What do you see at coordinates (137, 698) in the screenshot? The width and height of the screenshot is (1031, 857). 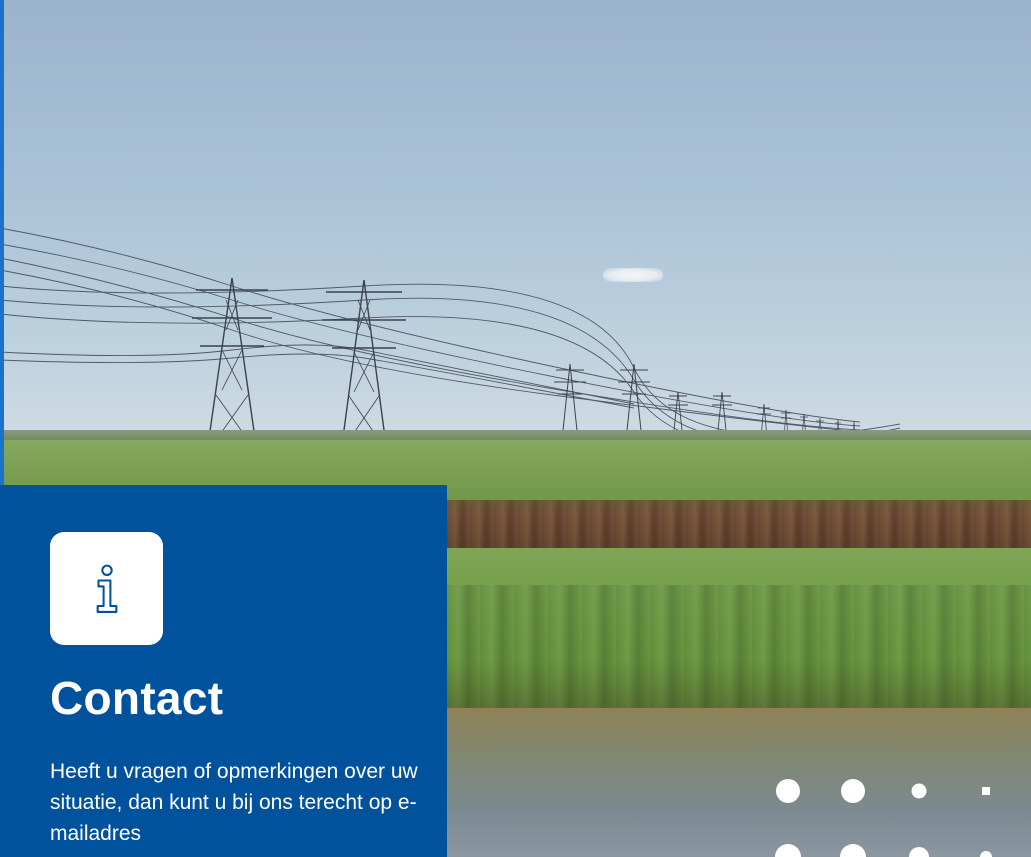 I see `contact-title: Contact` at bounding box center [137, 698].